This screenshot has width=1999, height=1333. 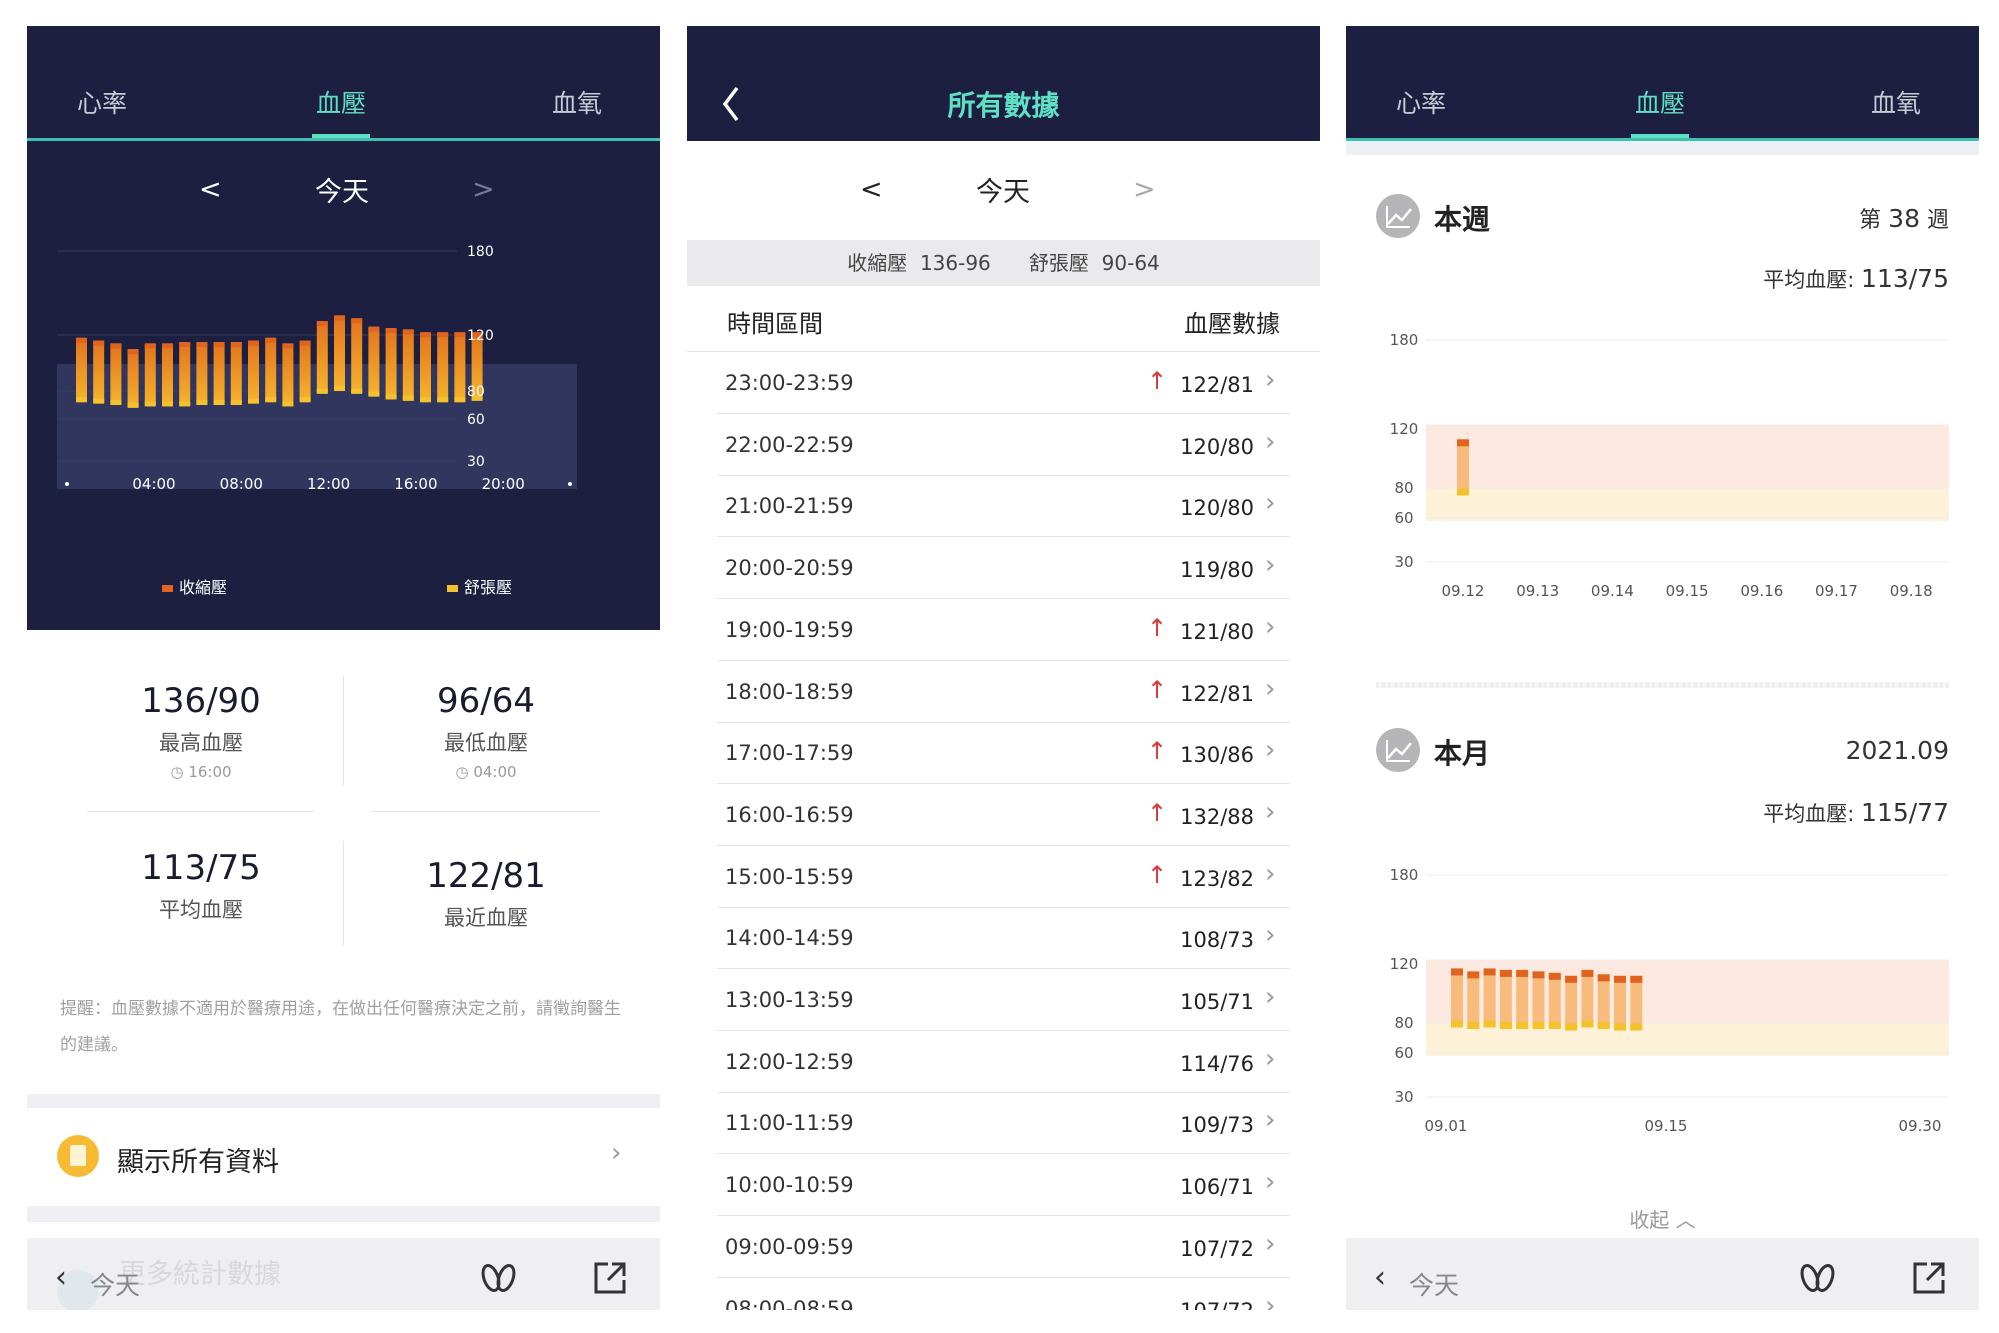 I want to click on month-period: 2021.09, so click(x=1897, y=750).